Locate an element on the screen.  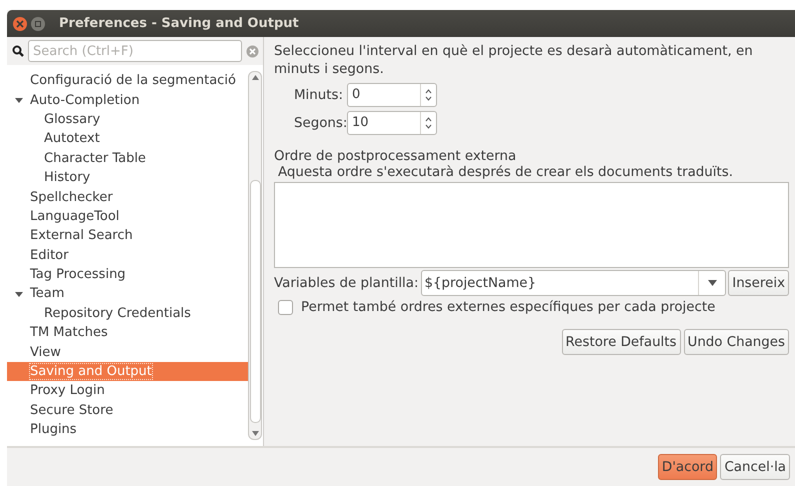
field-label: Variables de plantilla: is located at coordinates (346, 283).